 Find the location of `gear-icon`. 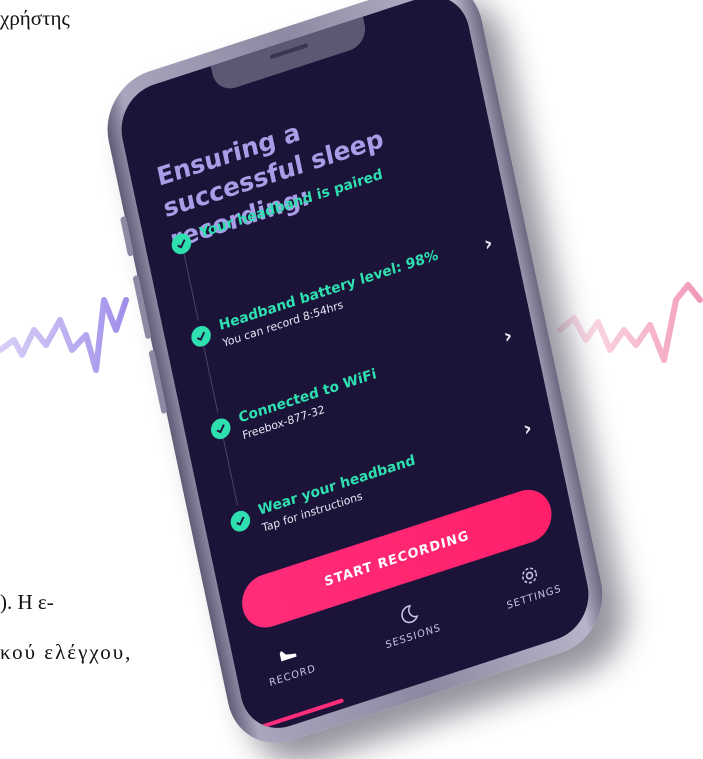

gear-icon is located at coordinates (529, 575).